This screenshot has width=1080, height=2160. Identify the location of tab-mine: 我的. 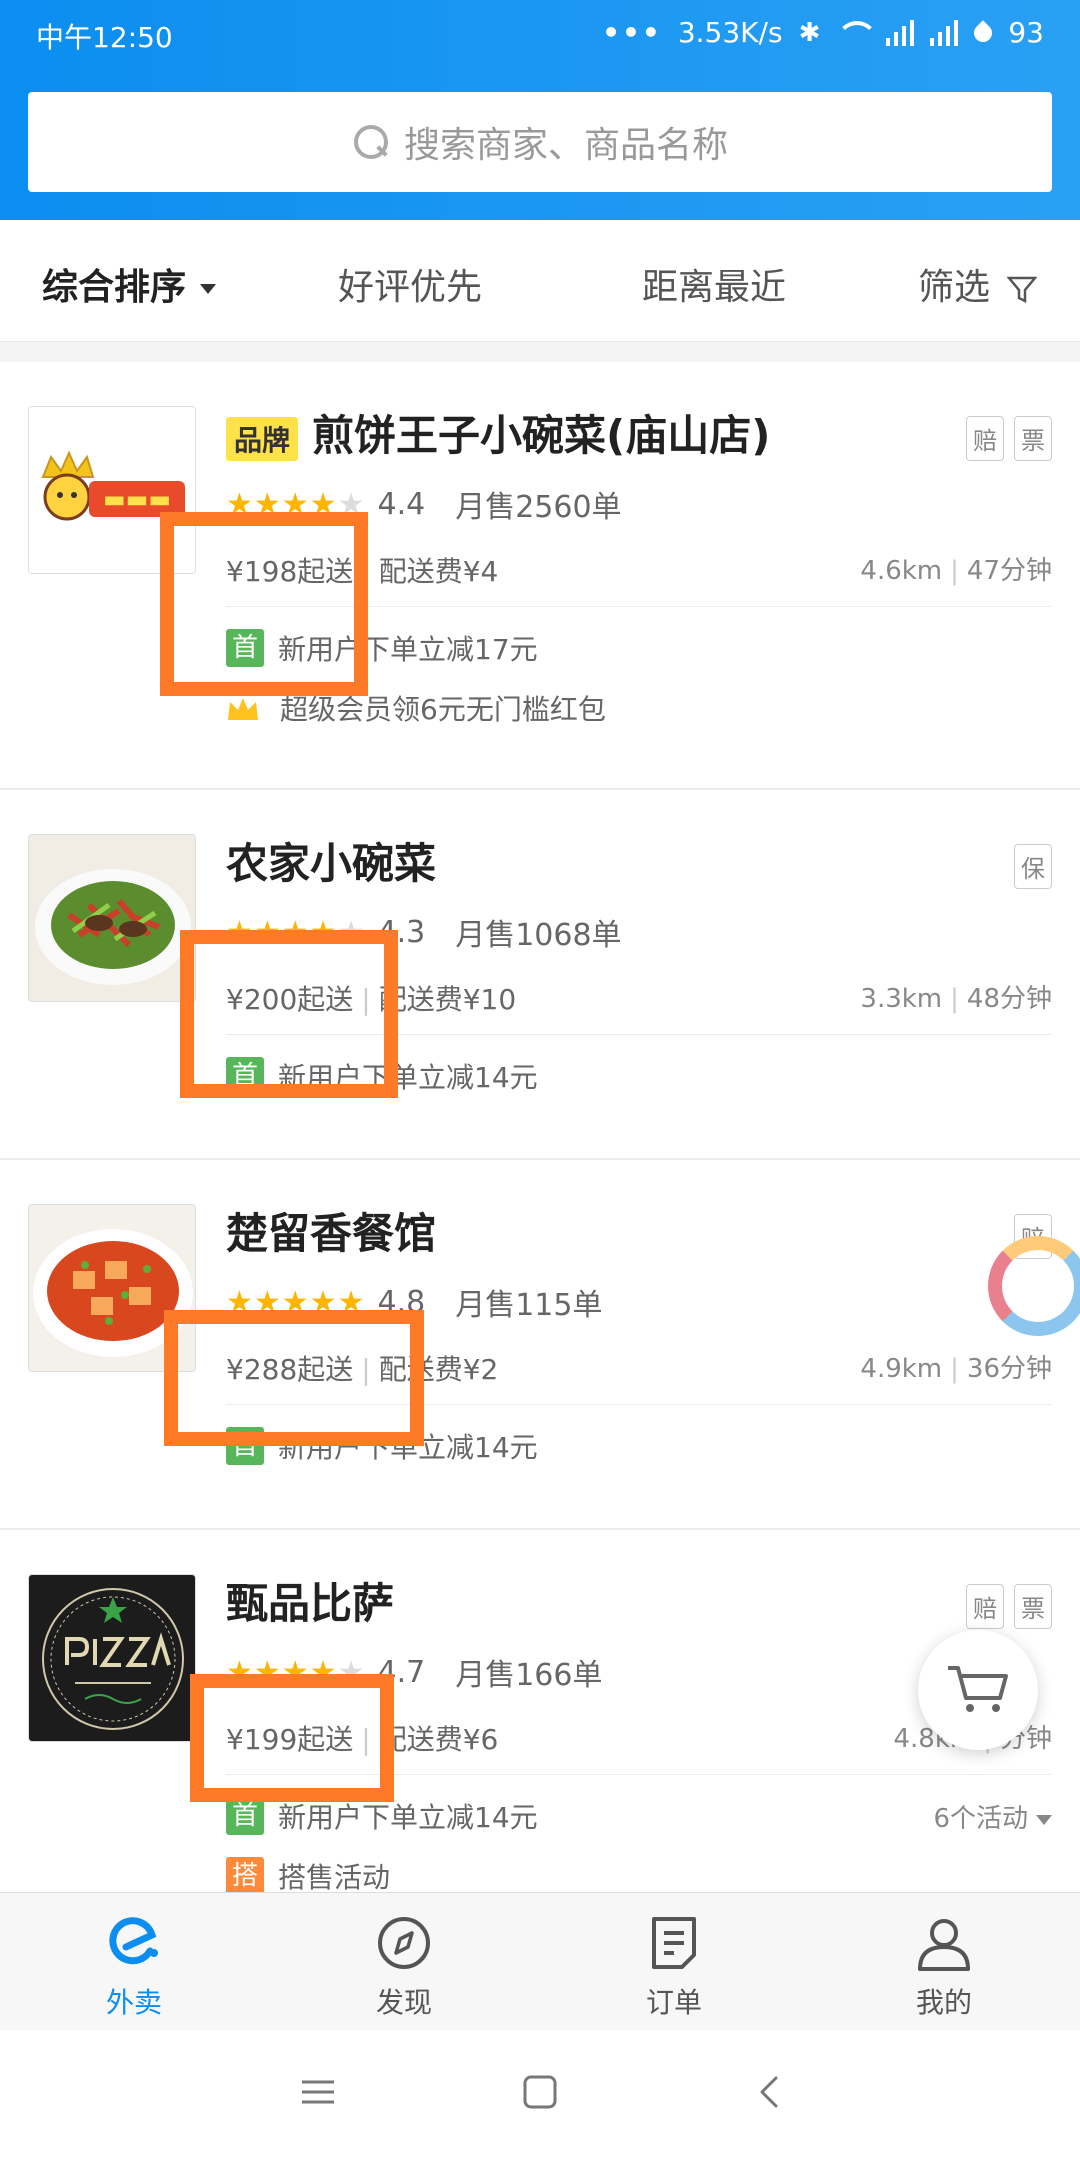
(944, 1967).